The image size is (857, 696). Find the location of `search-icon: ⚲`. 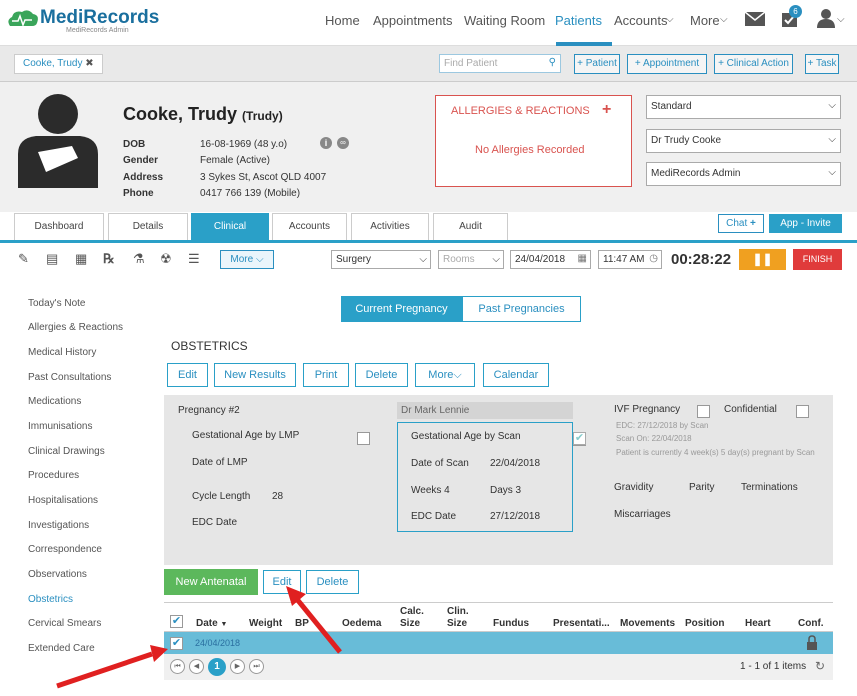

search-icon: ⚲ is located at coordinates (552, 62).